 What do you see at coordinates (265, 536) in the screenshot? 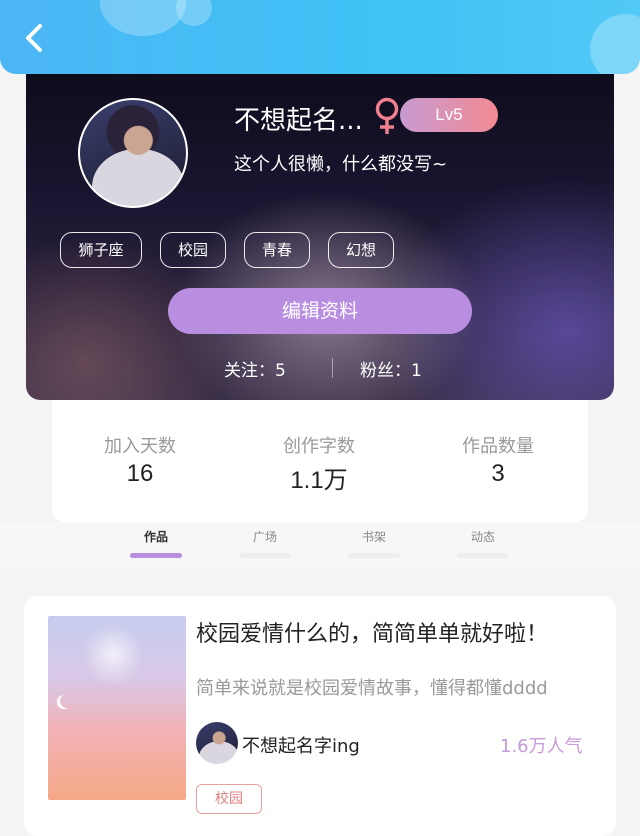
I see `tab-square: 广场` at bounding box center [265, 536].